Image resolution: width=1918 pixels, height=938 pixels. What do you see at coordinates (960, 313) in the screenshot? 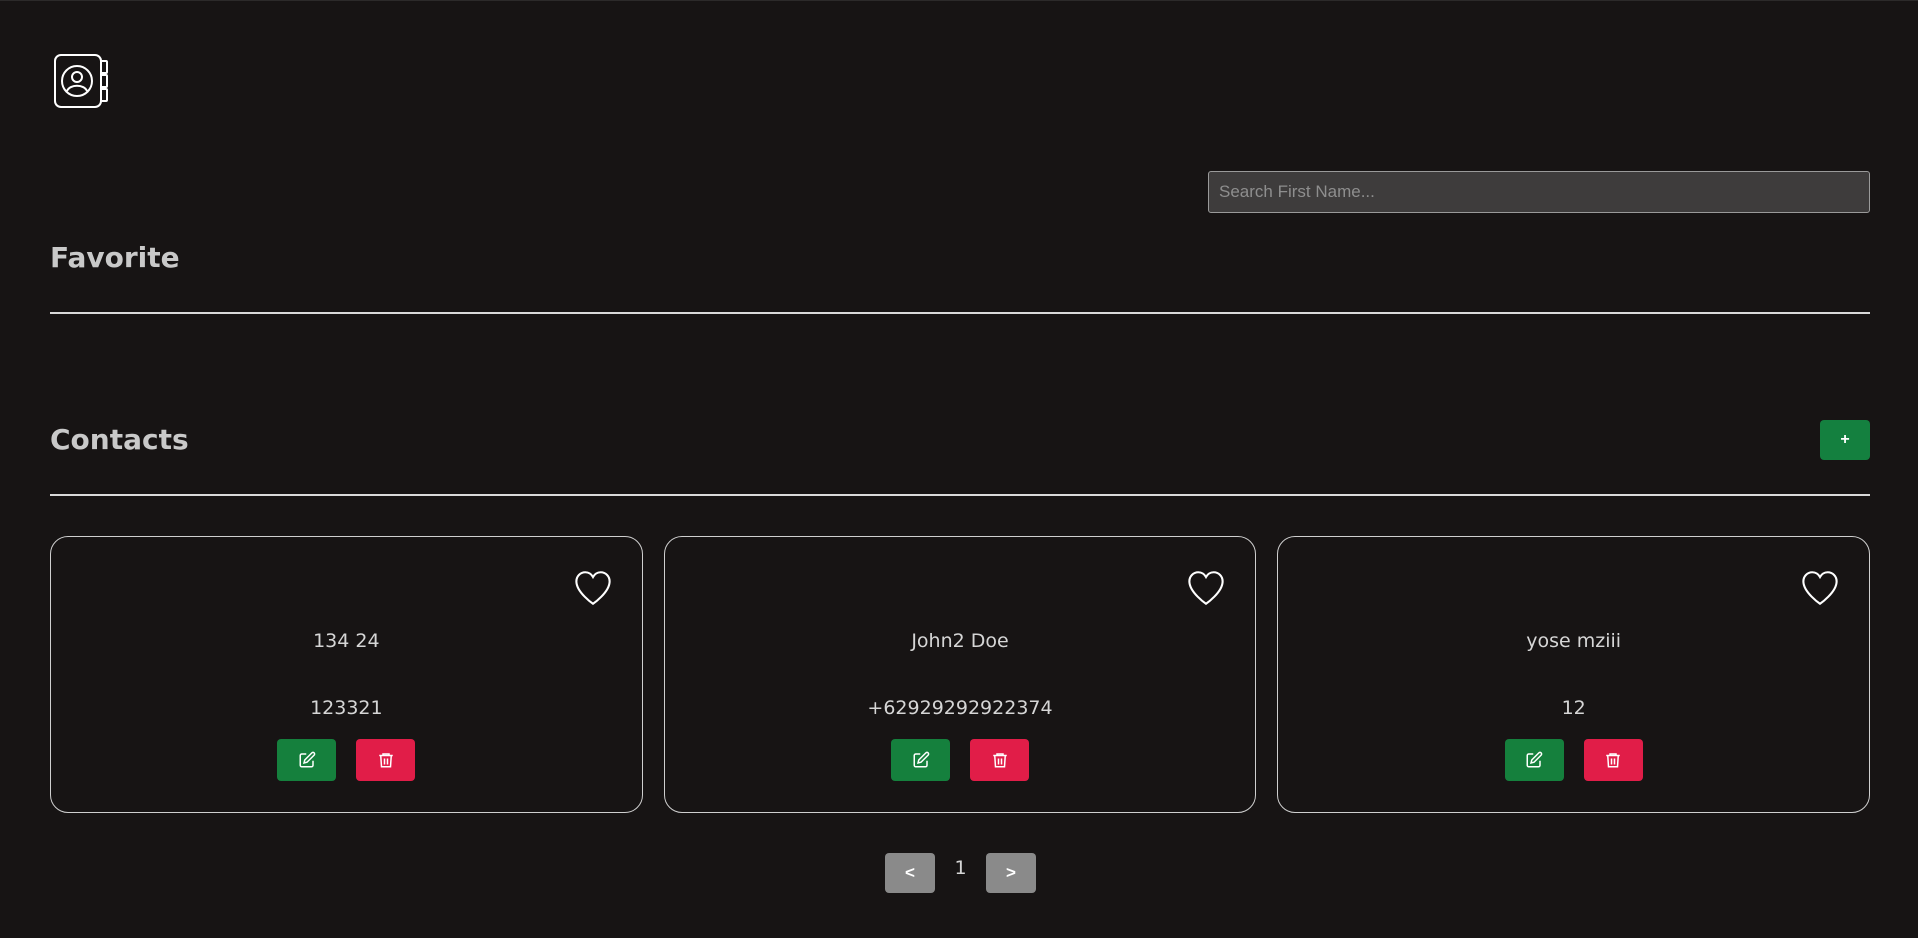
I see `favorite-divider` at bounding box center [960, 313].